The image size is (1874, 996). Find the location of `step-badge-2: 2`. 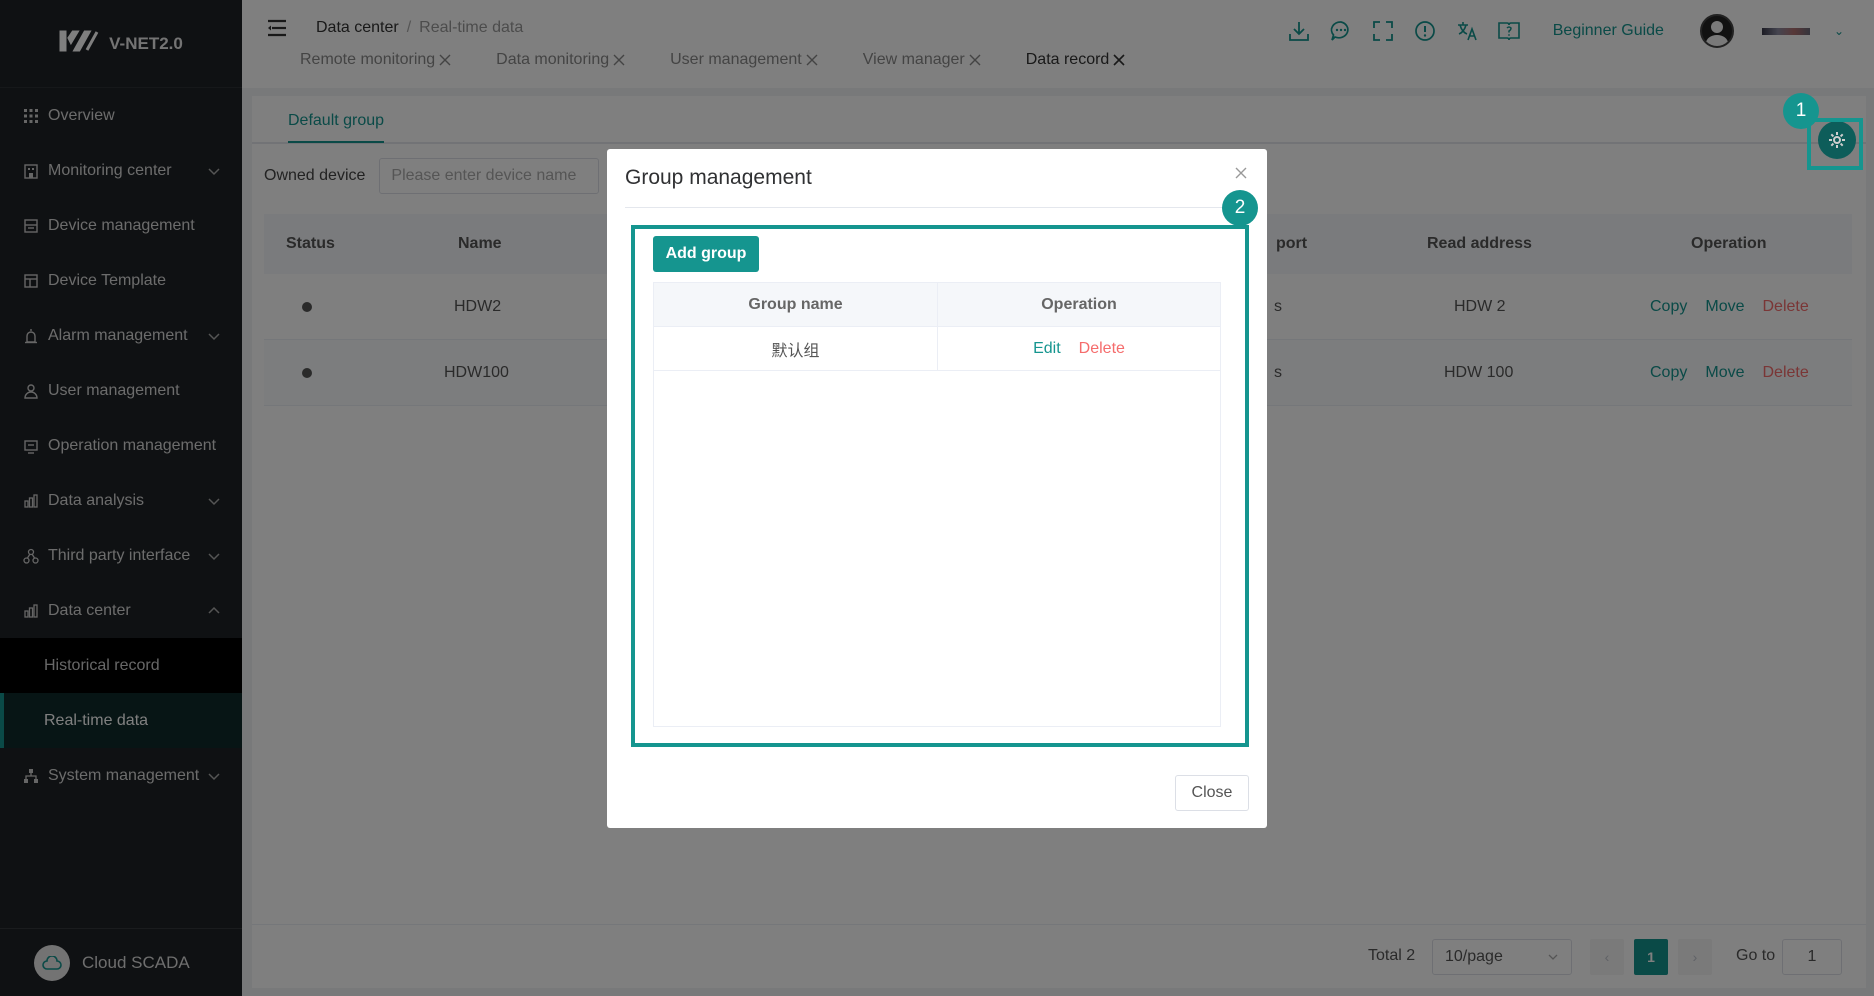

step-badge-2: 2 is located at coordinates (1240, 208).